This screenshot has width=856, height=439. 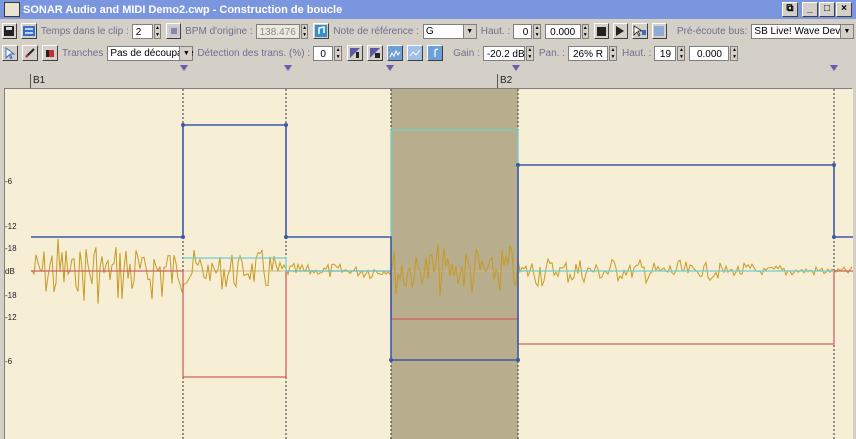 What do you see at coordinates (83, 53) in the screenshot?
I see `slices-label: Tranches` at bounding box center [83, 53].